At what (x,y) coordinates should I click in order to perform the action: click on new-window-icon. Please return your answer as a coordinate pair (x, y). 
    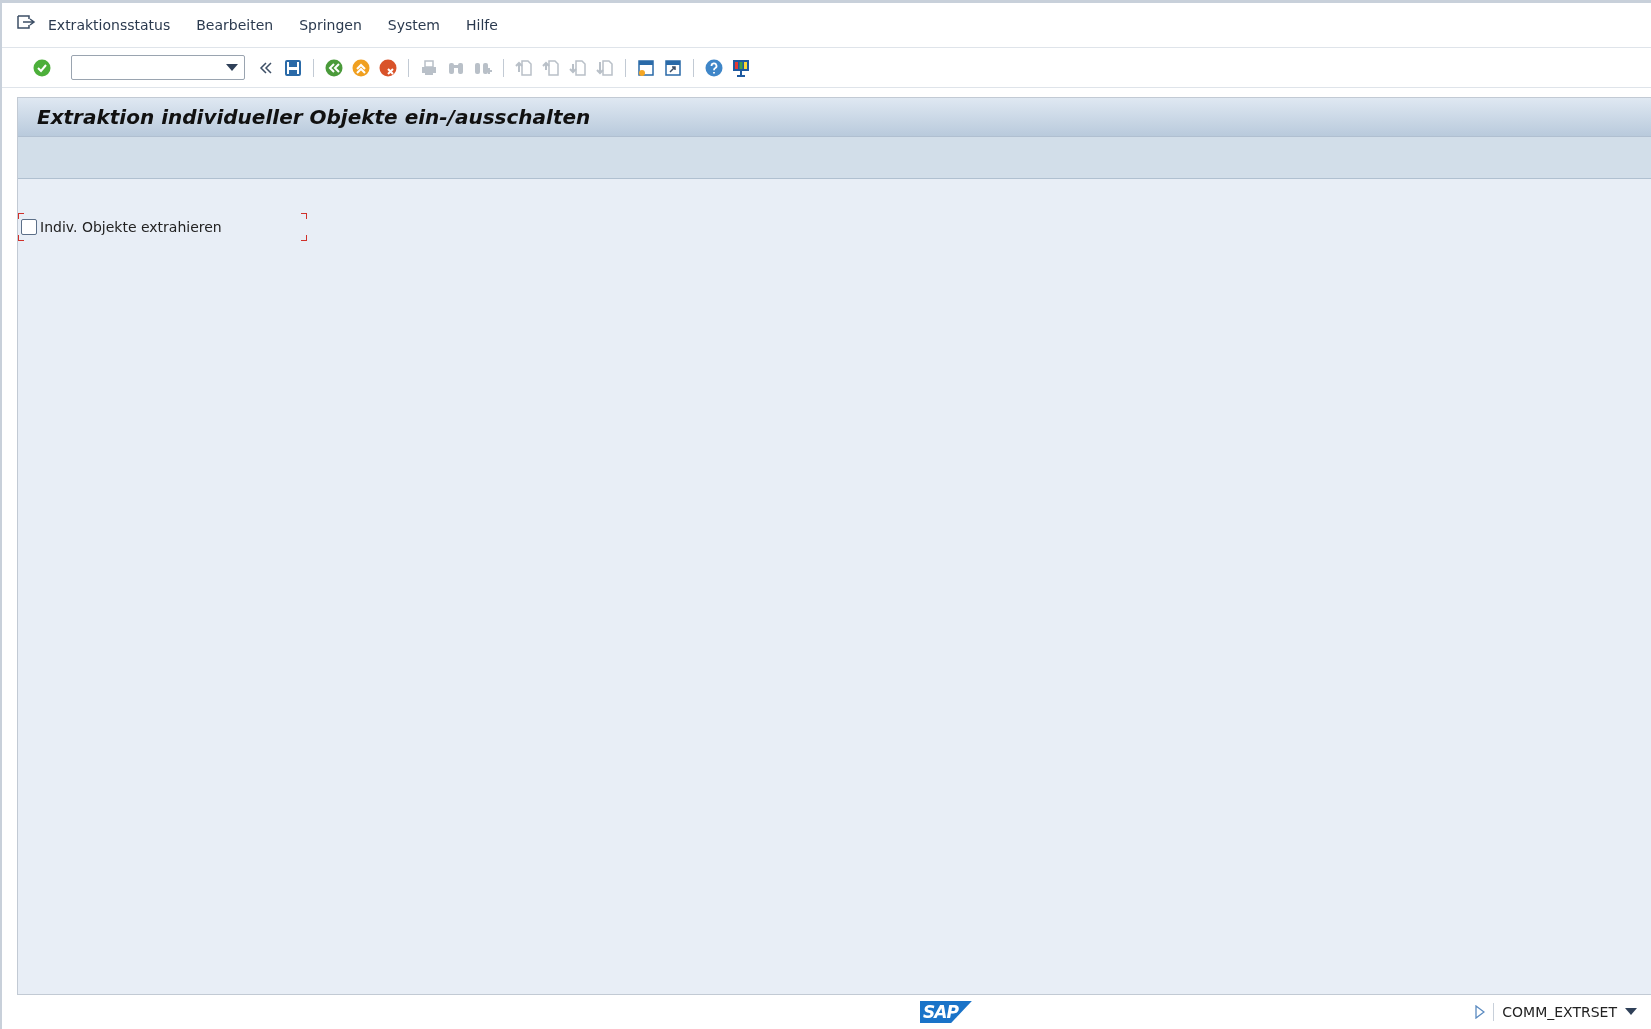
    Looking at the image, I should click on (646, 67).